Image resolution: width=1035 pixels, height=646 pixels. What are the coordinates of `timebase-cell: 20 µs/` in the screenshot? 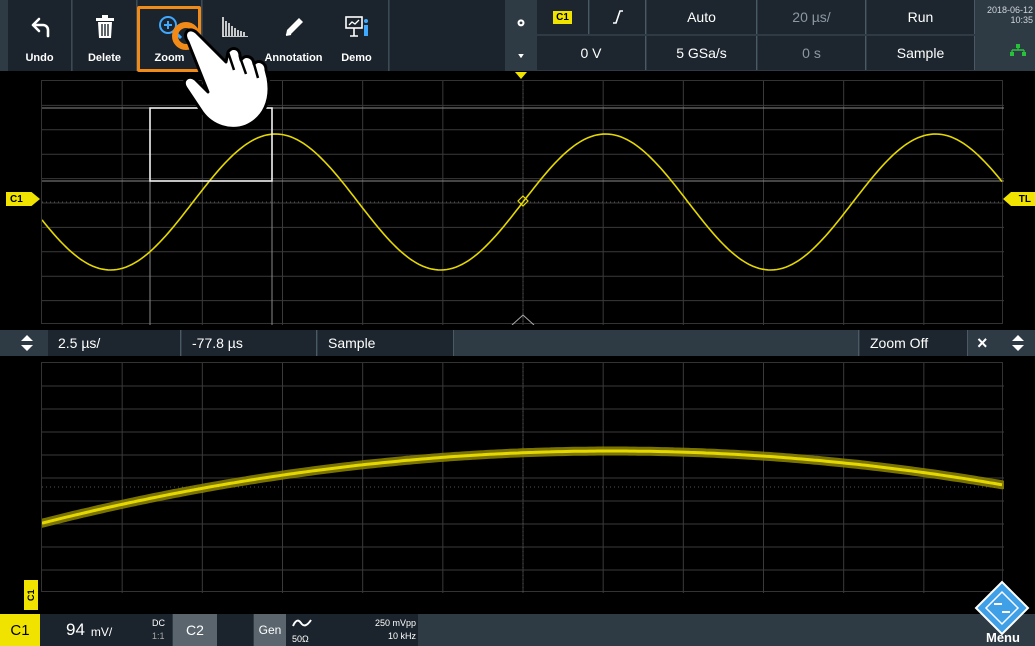 It's located at (812, 17).